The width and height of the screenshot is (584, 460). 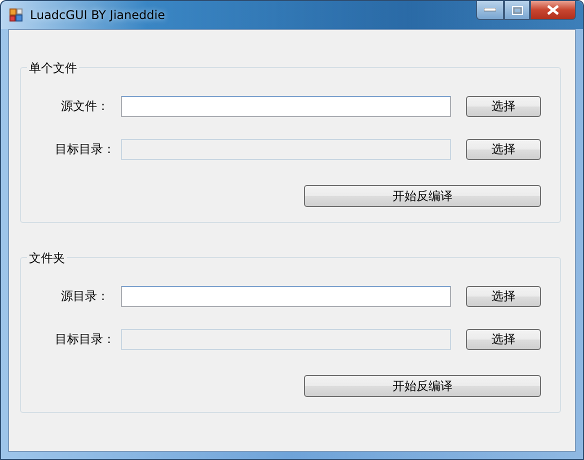 I want to click on group-title: 单个文件, so click(x=53, y=68).